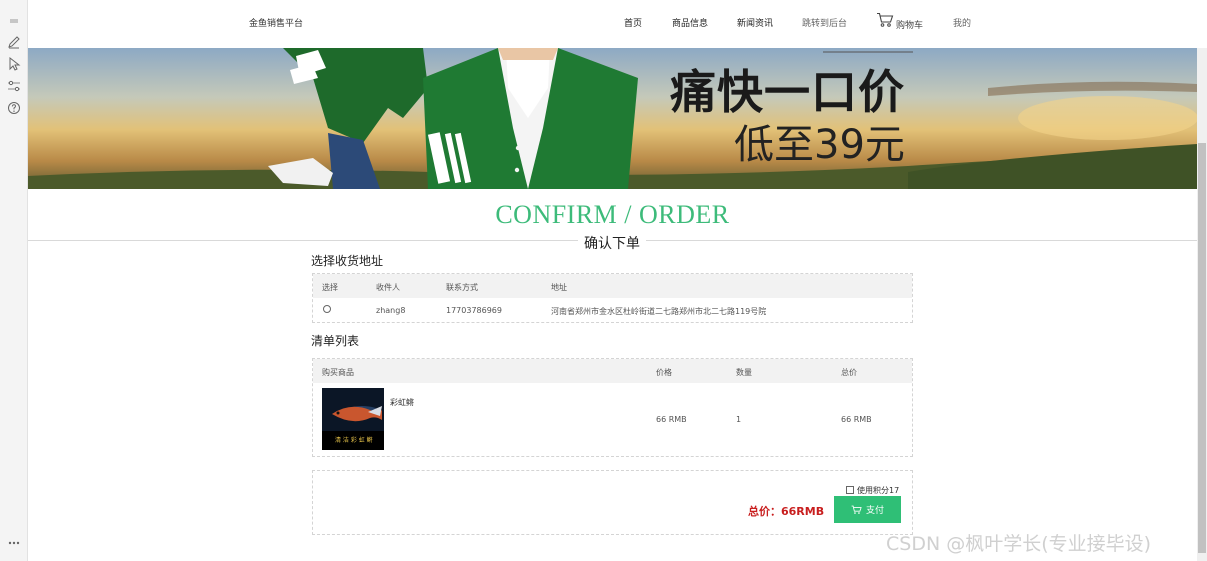 This screenshot has width=1207, height=561. What do you see at coordinates (739, 419) in the screenshot?
I see `product-quantity: 1` at bounding box center [739, 419].